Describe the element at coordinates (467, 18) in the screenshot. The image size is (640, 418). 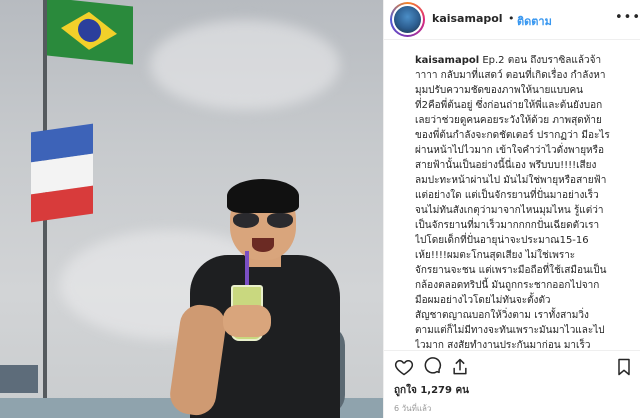
I see `header-username: kaisamapol` at that location.